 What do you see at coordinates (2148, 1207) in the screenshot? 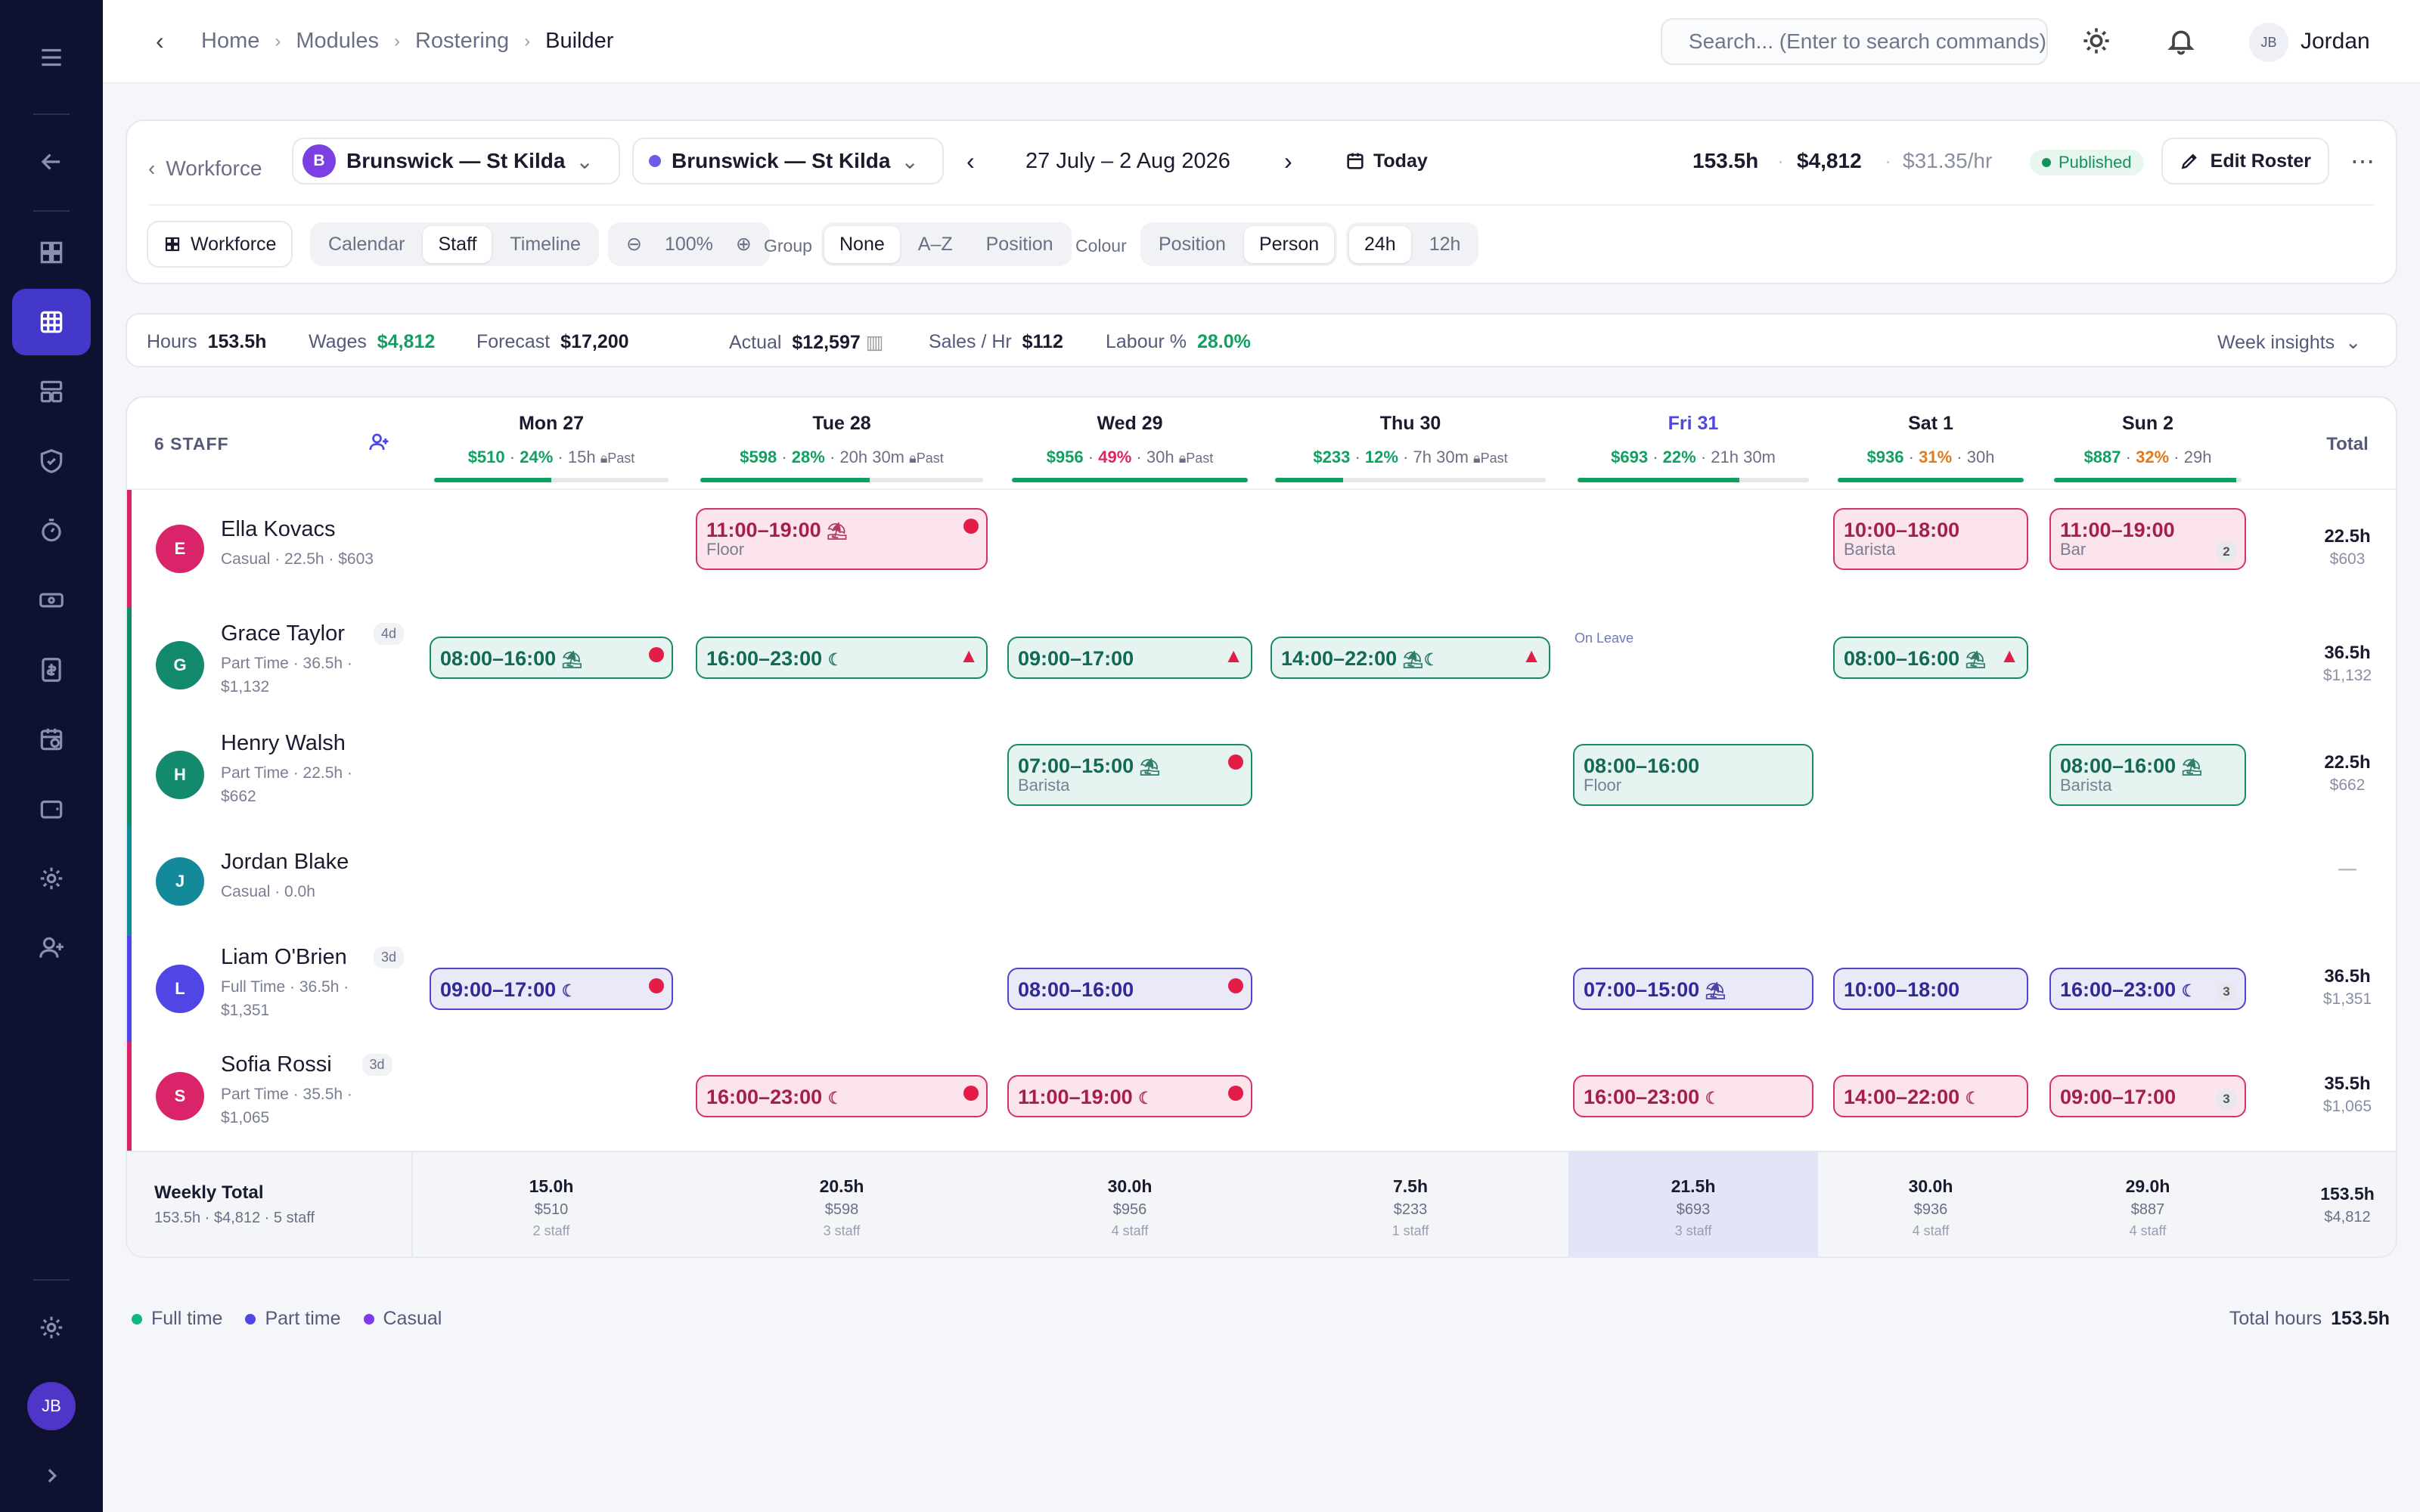
I see `footer-day-total: 29.0h $887 4 staff` at bounding box center [2148, 1207].